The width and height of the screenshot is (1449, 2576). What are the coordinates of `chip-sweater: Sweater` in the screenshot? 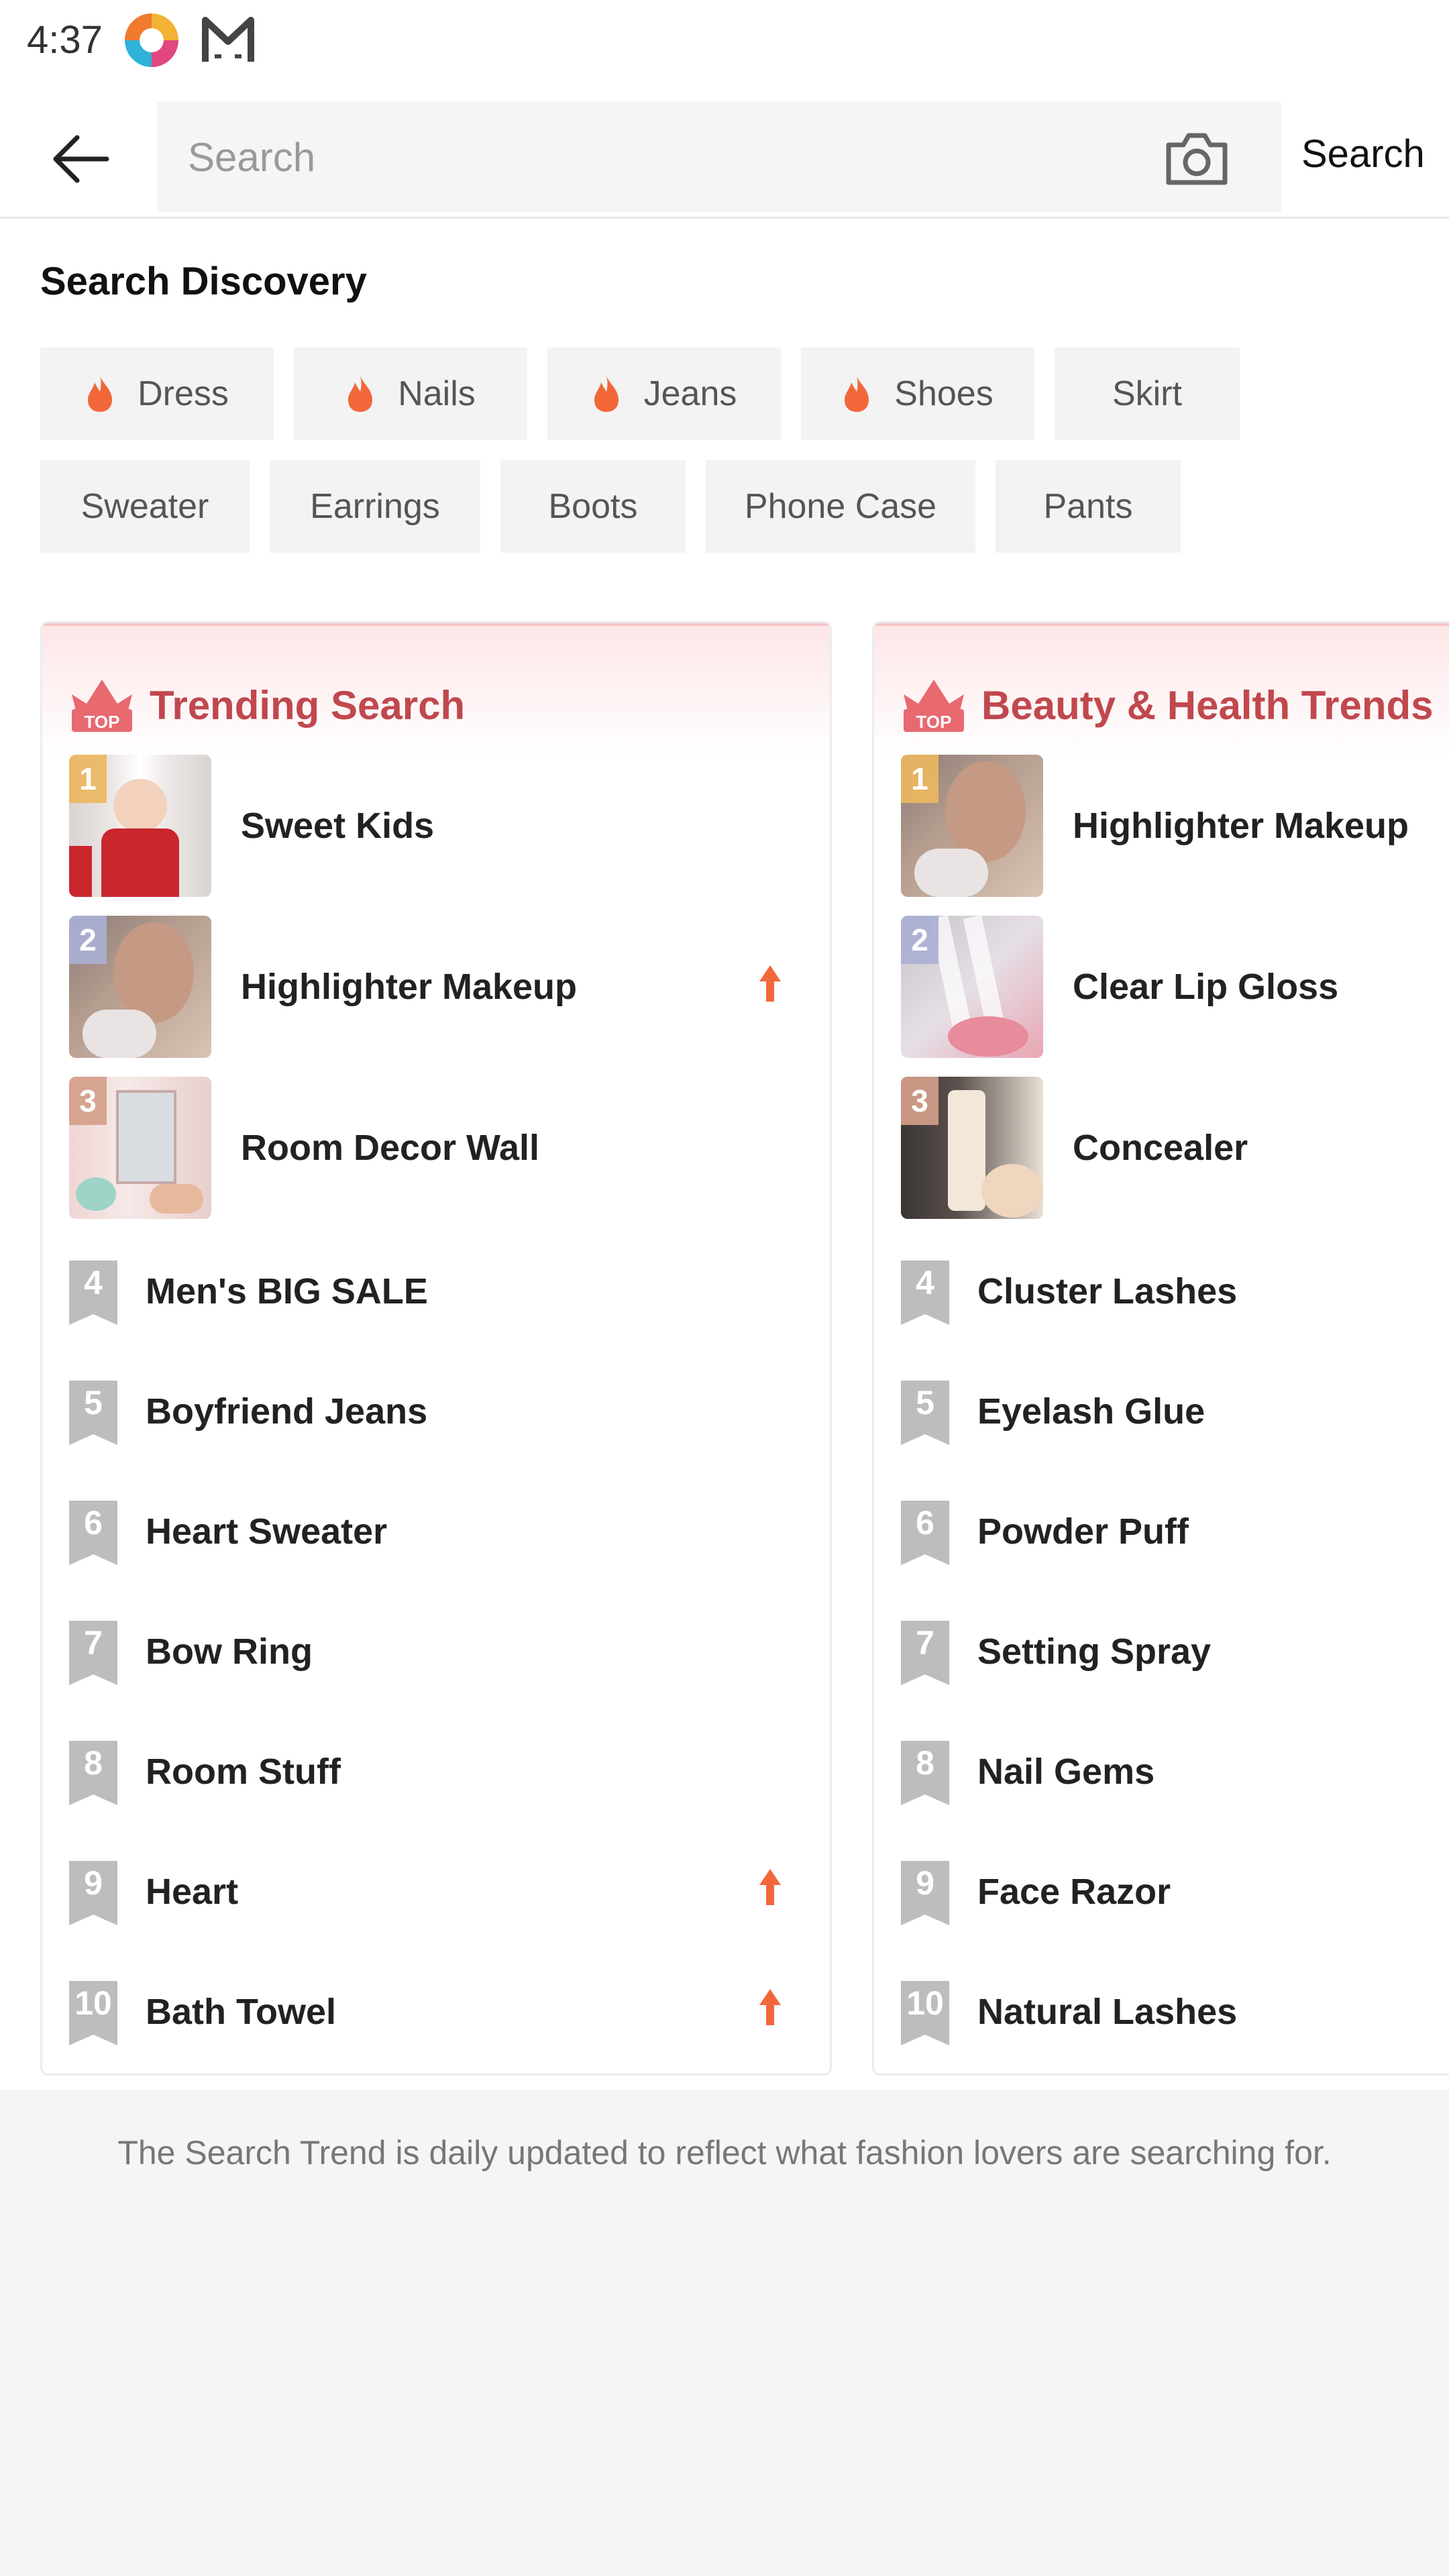 It's located at (145, 506).